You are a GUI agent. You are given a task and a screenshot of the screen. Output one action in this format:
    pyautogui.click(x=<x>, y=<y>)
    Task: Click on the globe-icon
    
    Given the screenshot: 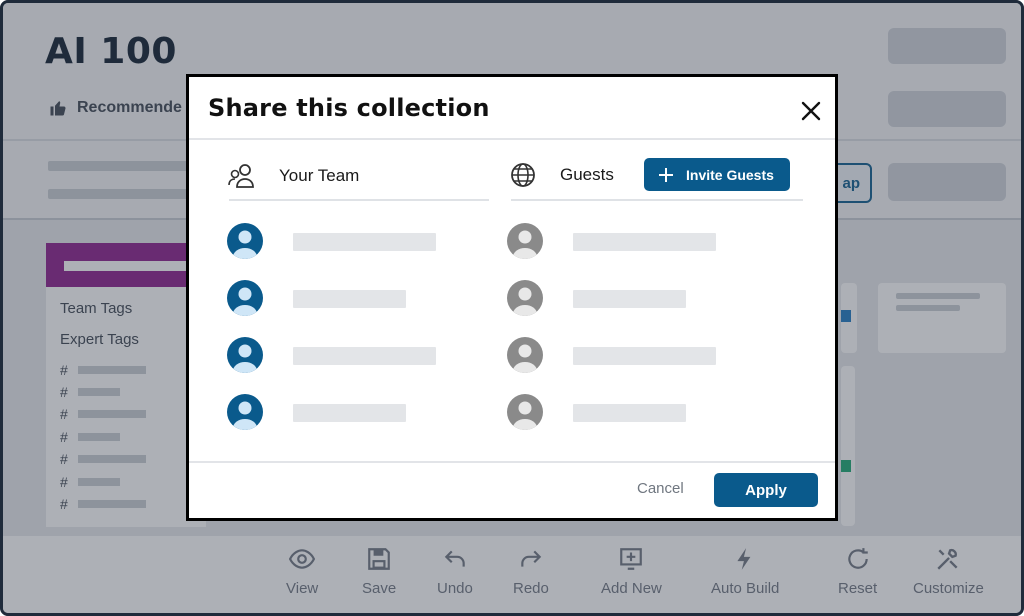 What is the action you would take?
    pyautogui.click(x=523, y=175)
    